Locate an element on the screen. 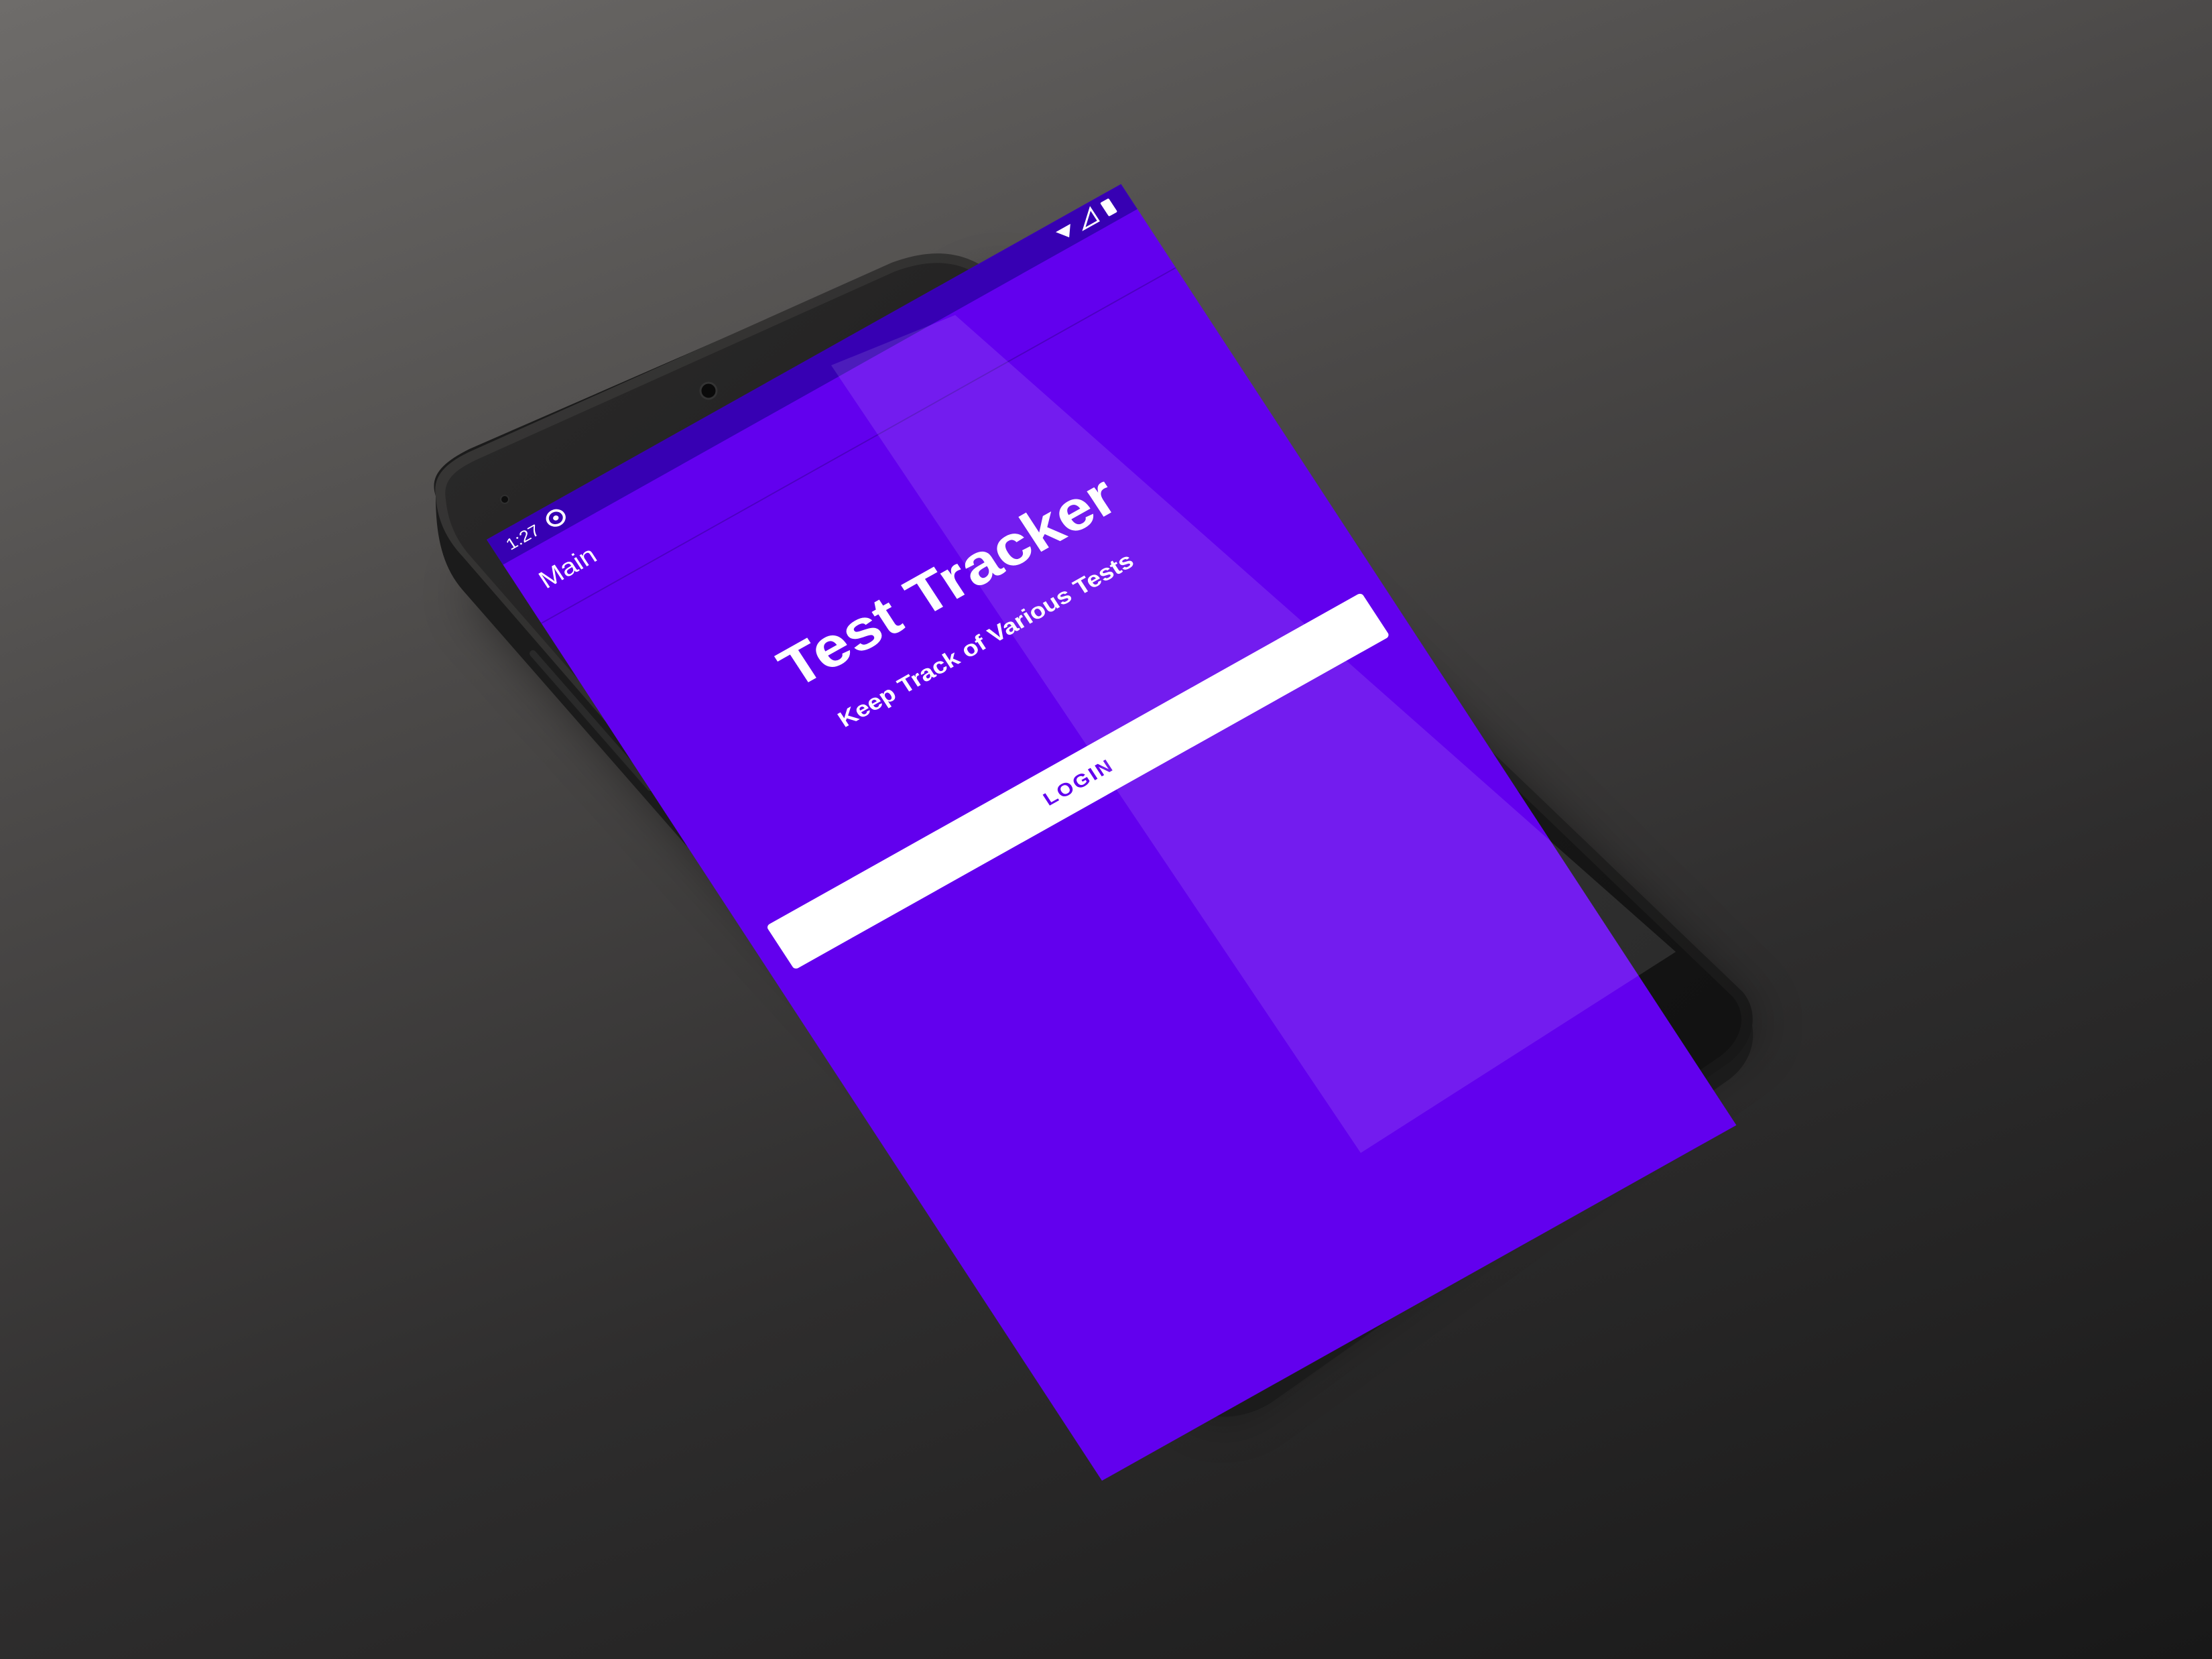 This screenshot has width=2212, height=1659. proximity-sensor is located at coordinates (504, 499).